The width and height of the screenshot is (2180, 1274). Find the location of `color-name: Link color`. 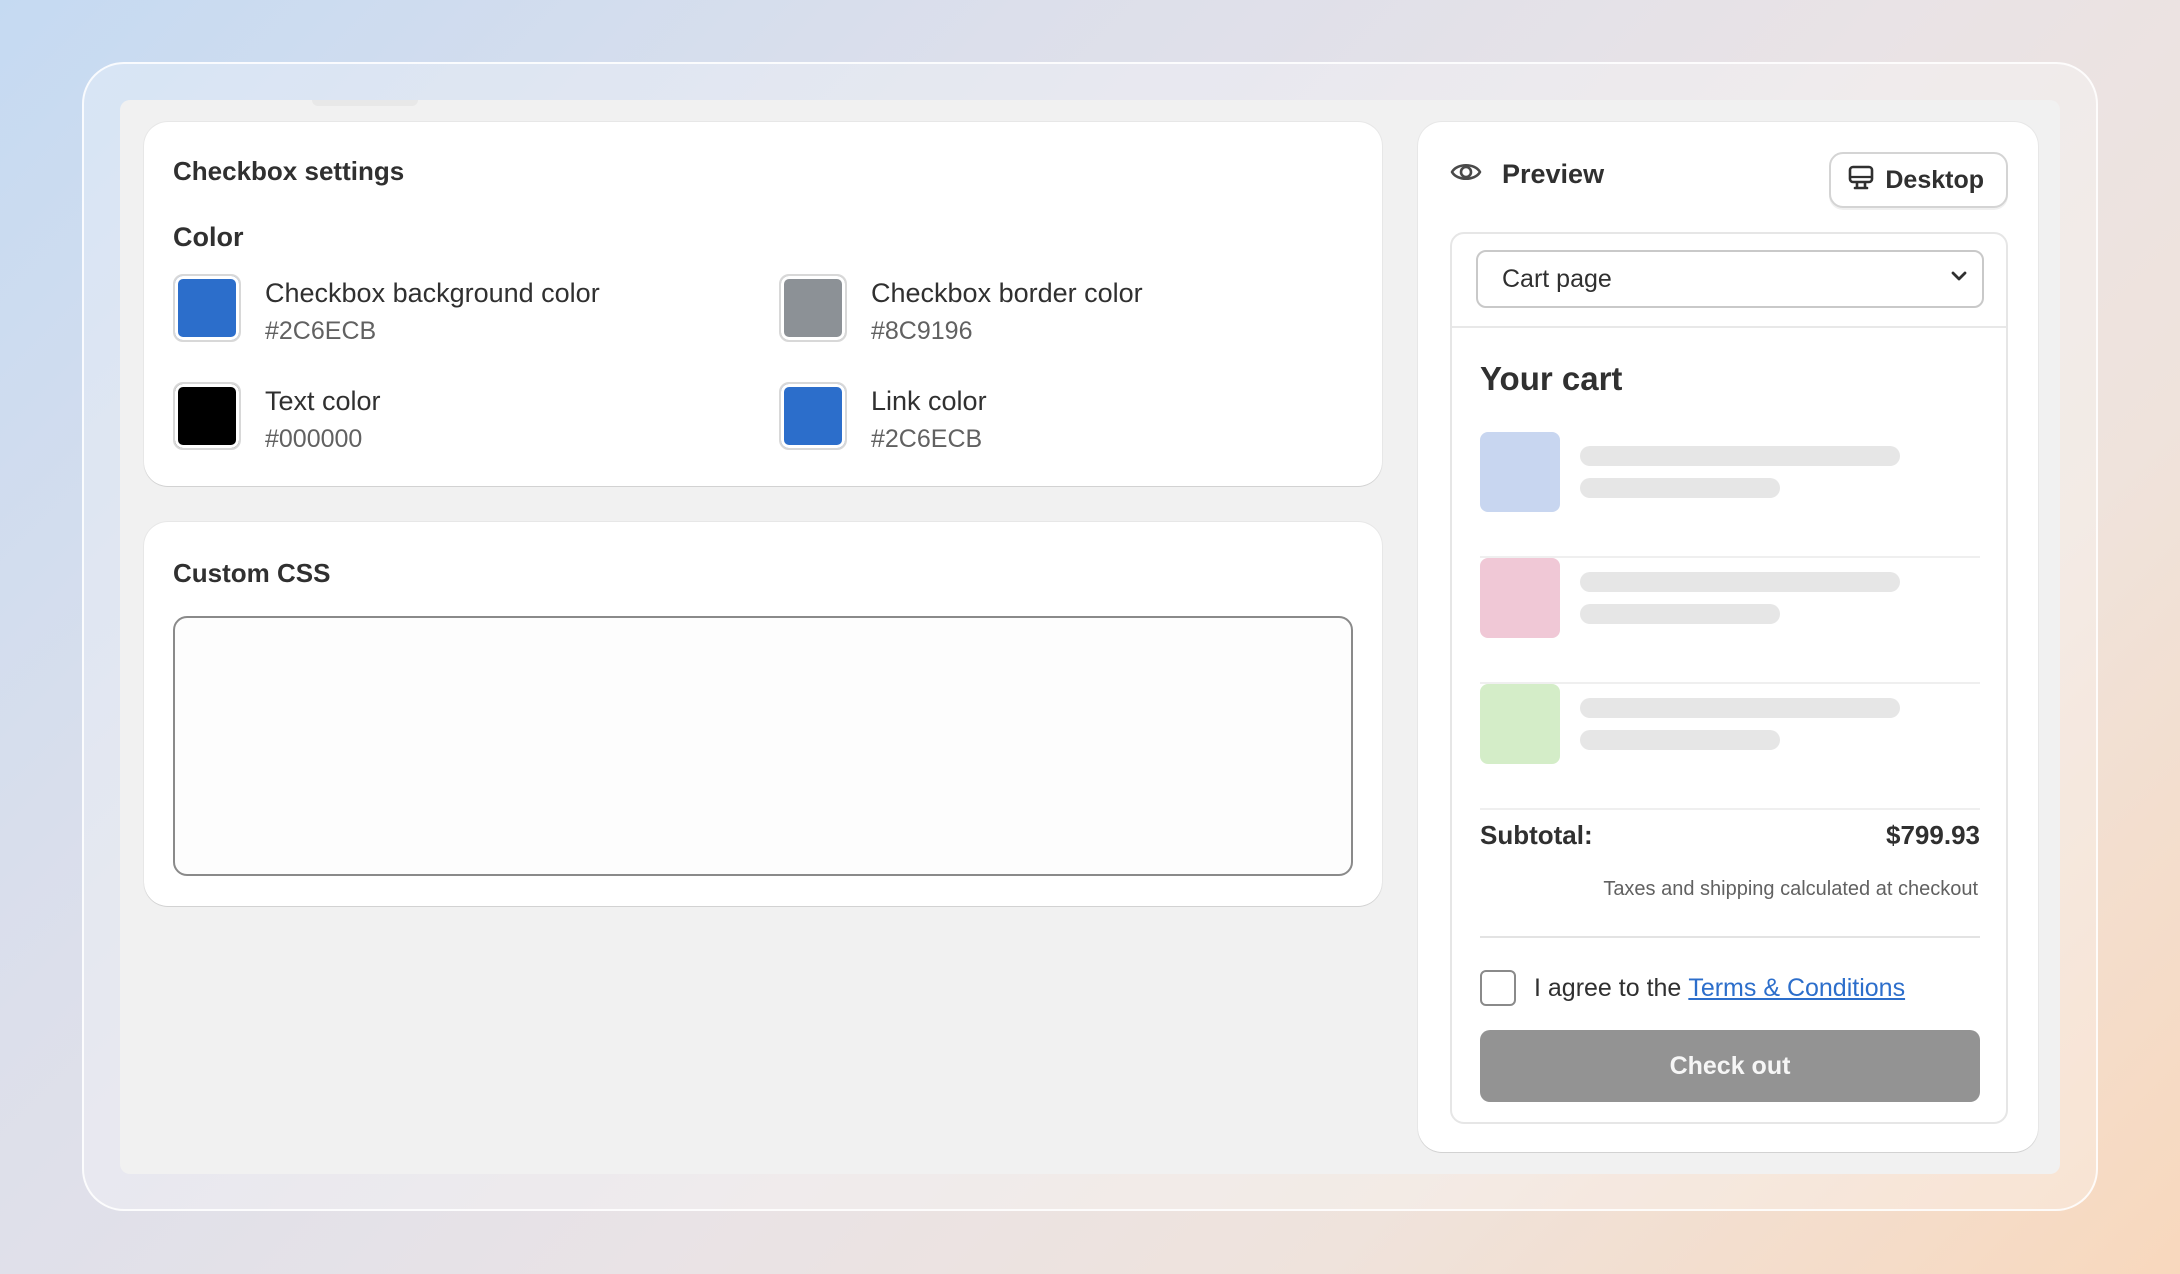

color-name: Link color is located at coordinates (929, 401).